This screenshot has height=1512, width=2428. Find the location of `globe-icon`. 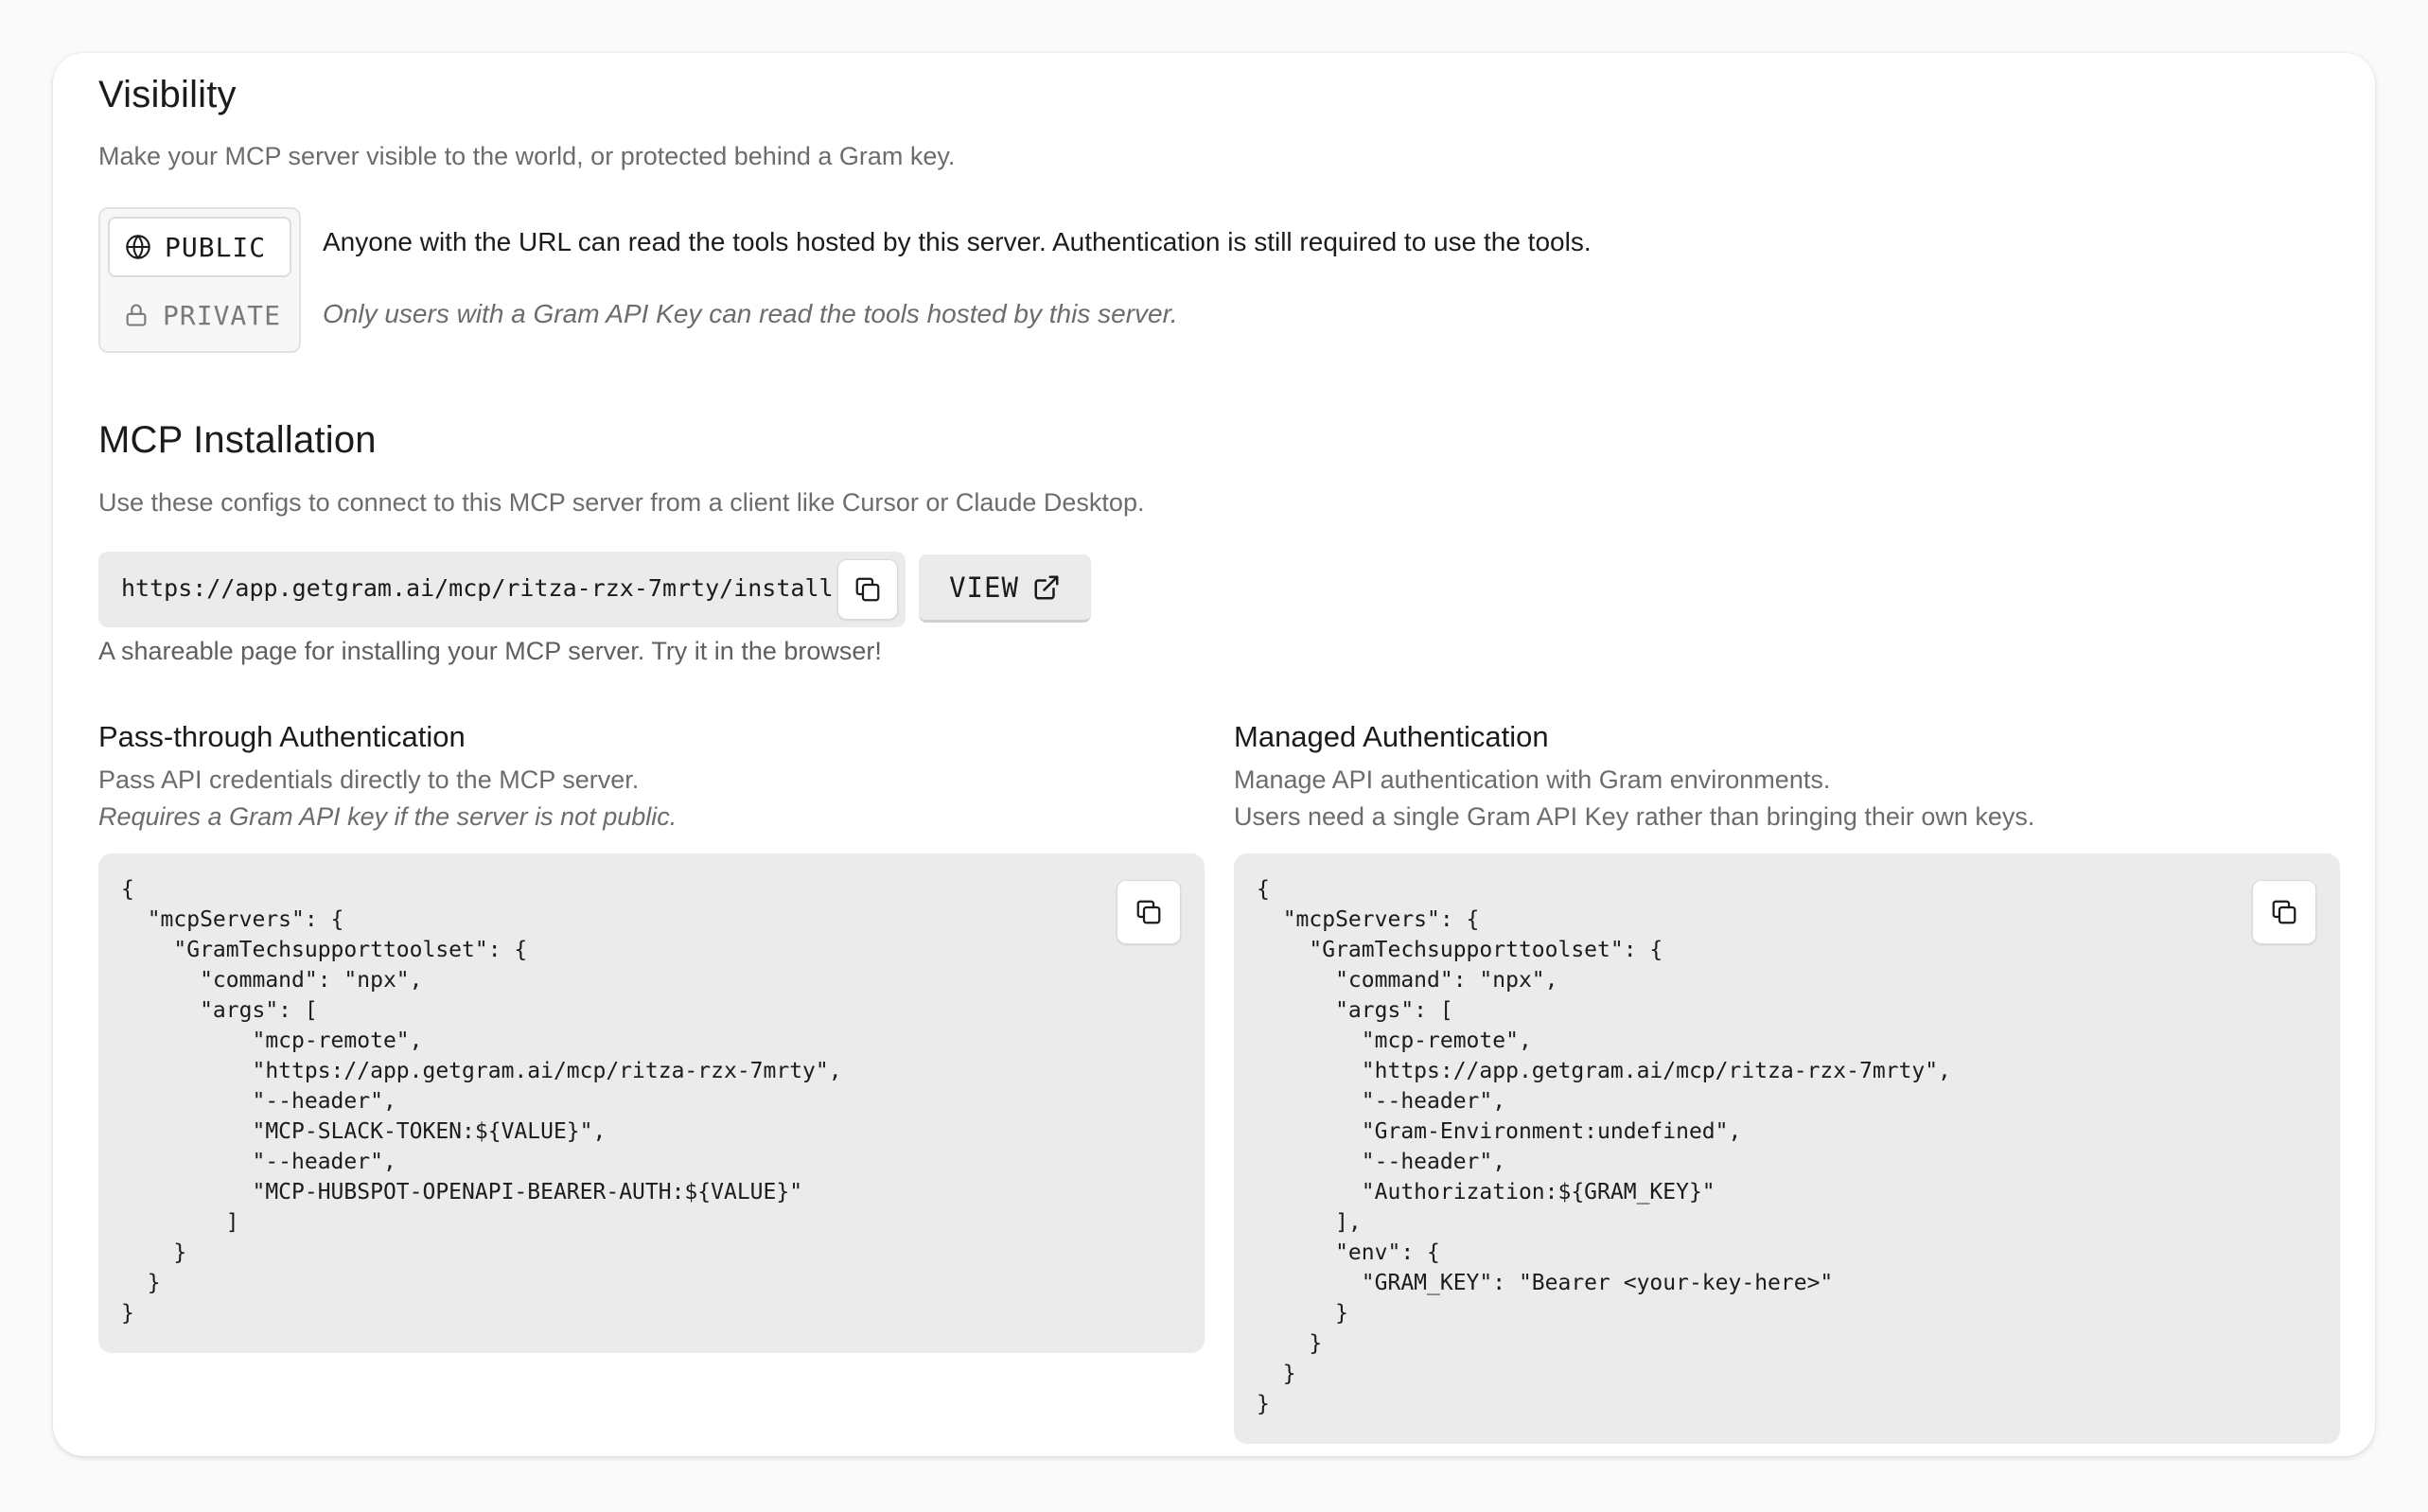

globe-icon is located at coordinates (138, 247).